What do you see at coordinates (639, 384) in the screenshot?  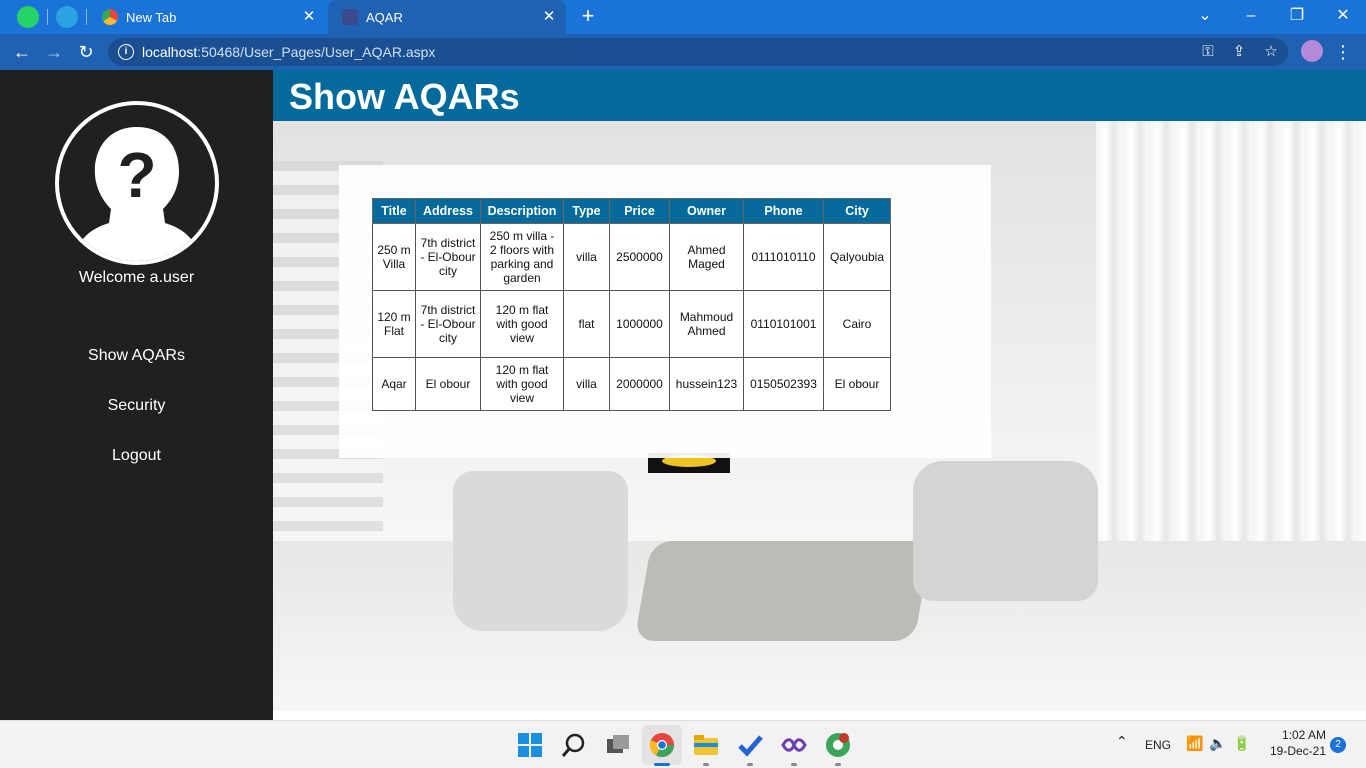 I see `cell-price: 2000000` at bounding box center [639, 384].